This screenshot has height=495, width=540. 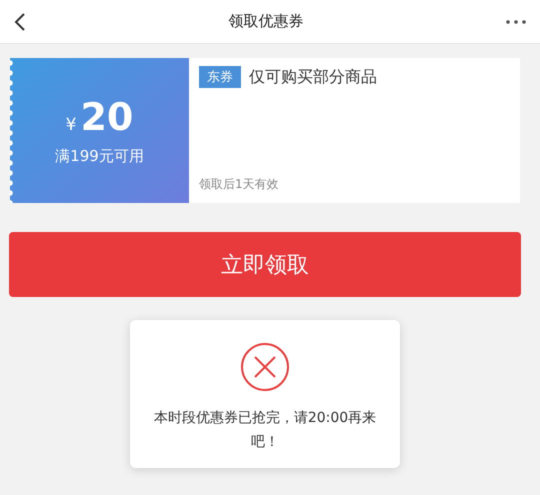 What do you see at coordinates (516, 22) in the screenshot?
I see `more-icon` at bounding box center [516, 22].